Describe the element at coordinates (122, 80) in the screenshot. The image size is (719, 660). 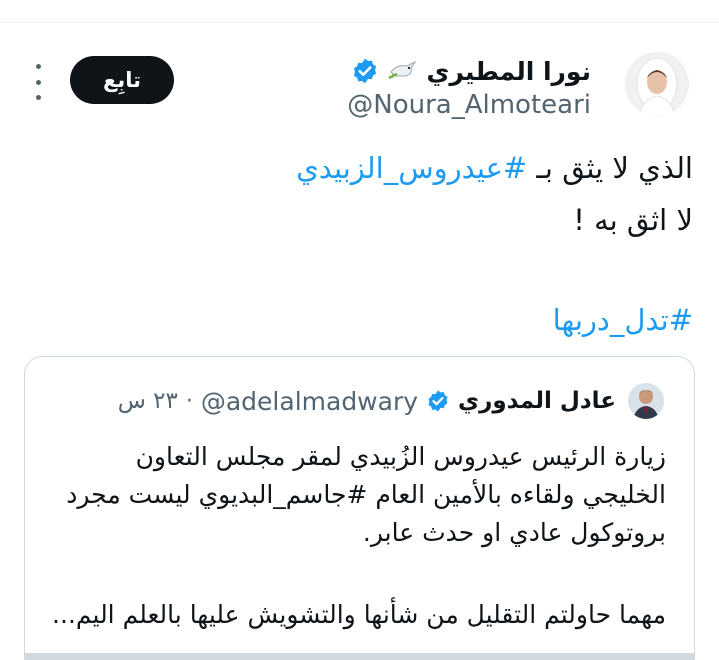
I see `follow-button: تابِع` at that location.